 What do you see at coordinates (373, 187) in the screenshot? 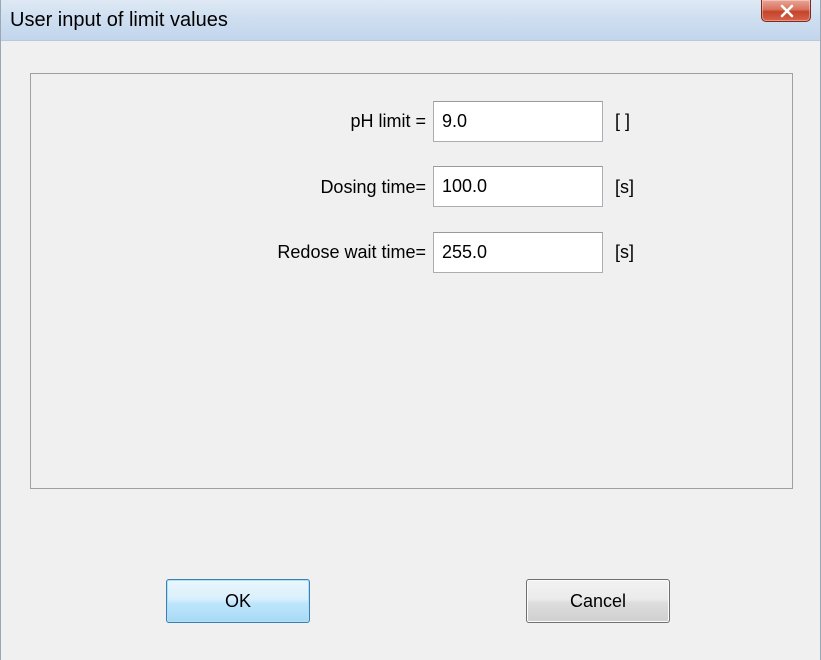
I see `dosing-time-label: Dosing time=` at bounding box center [373, 187].